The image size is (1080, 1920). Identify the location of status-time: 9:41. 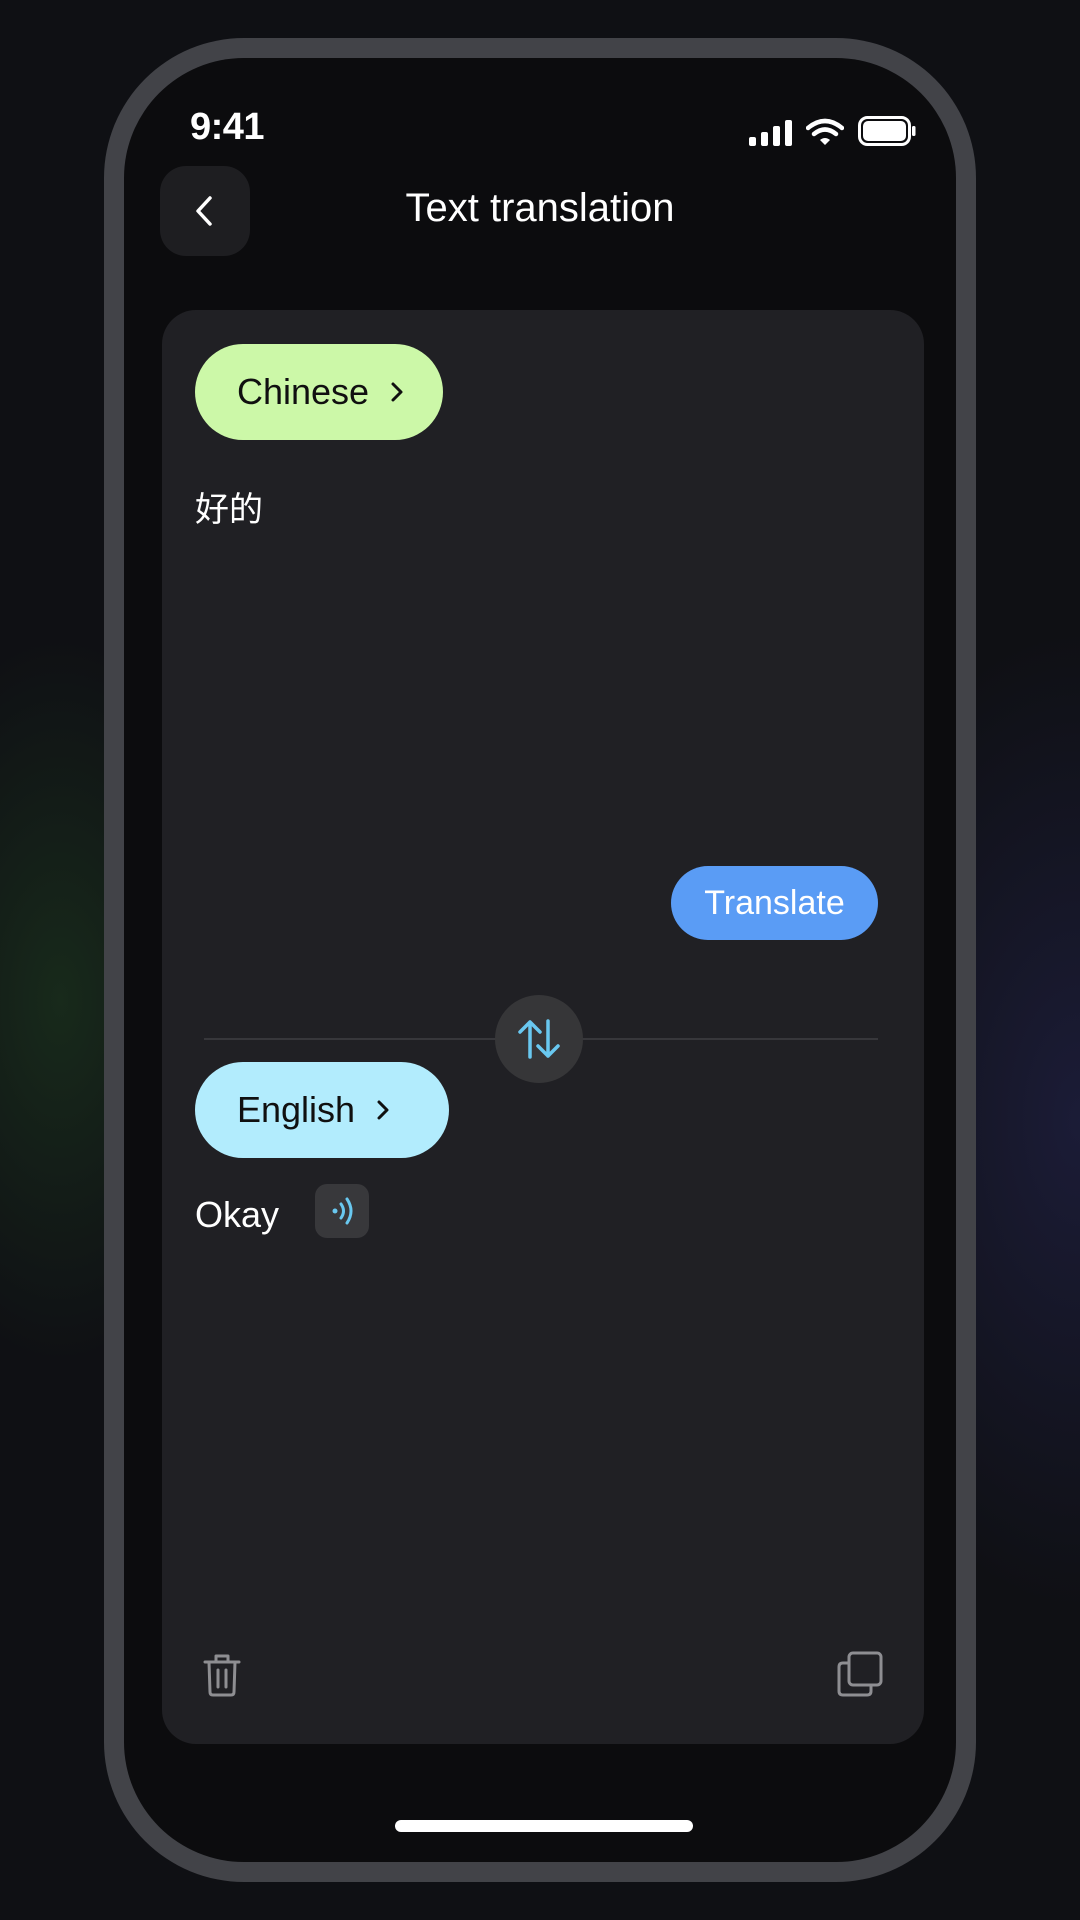
(227, 127).